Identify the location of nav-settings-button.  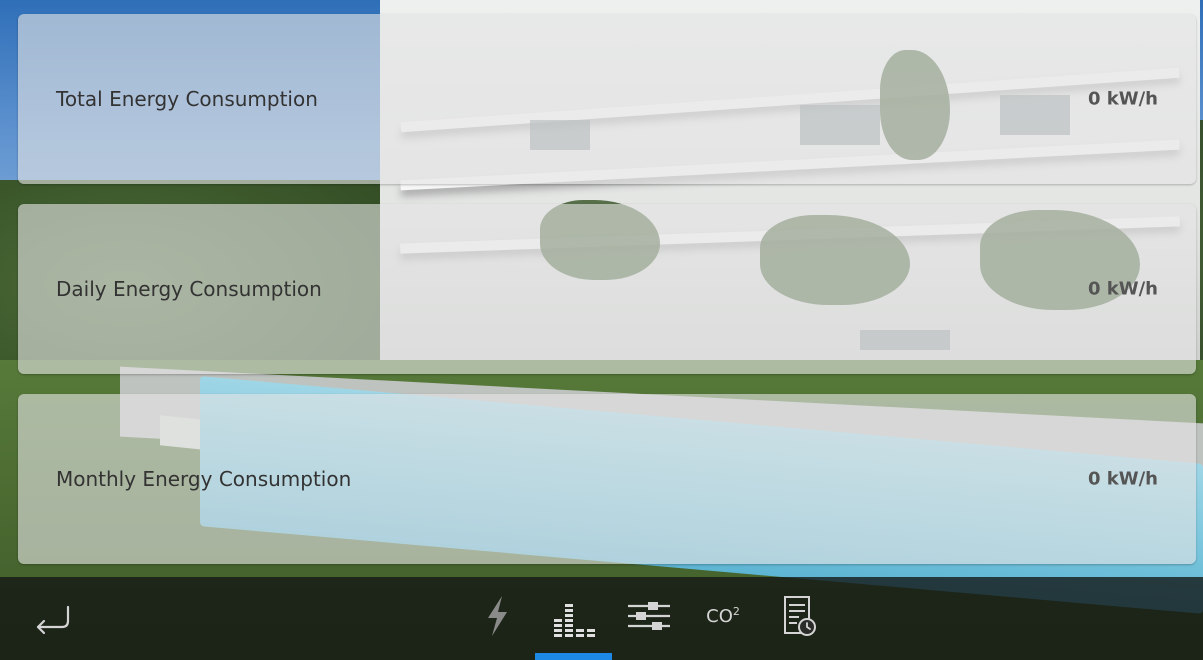
(649, 616).